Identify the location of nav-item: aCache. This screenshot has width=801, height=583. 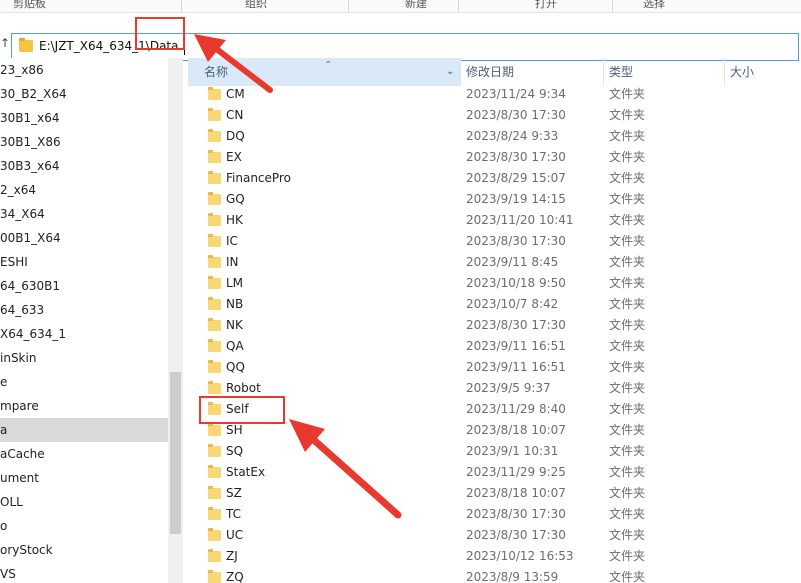
(84, 454).